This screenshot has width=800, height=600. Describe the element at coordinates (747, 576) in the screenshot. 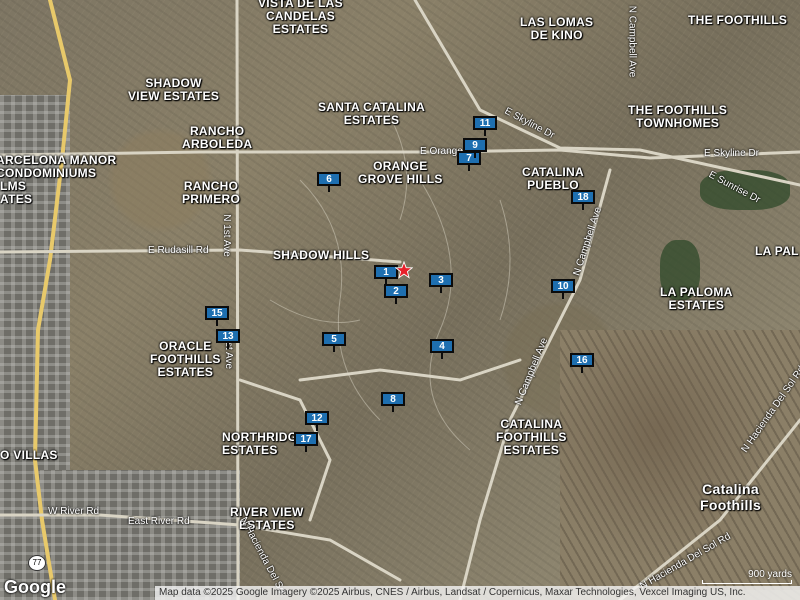

I see `scale-bar: 900 yards` at that location.